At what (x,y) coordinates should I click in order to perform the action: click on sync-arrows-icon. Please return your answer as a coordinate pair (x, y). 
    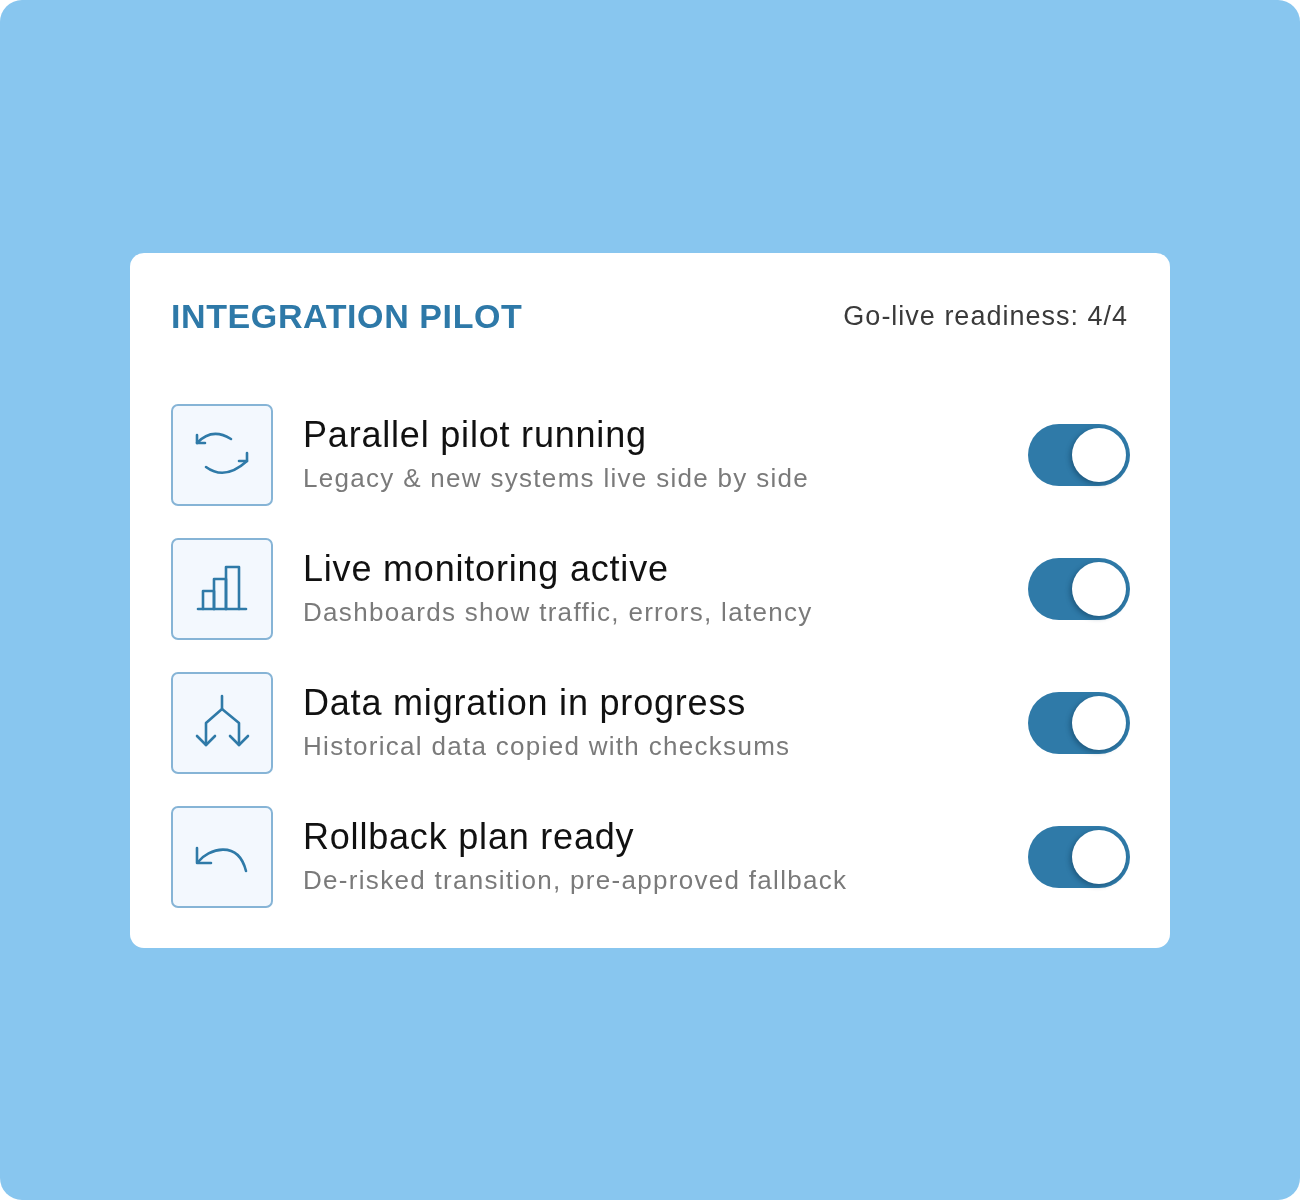
    Looking at the image, I should click on (222, 454).